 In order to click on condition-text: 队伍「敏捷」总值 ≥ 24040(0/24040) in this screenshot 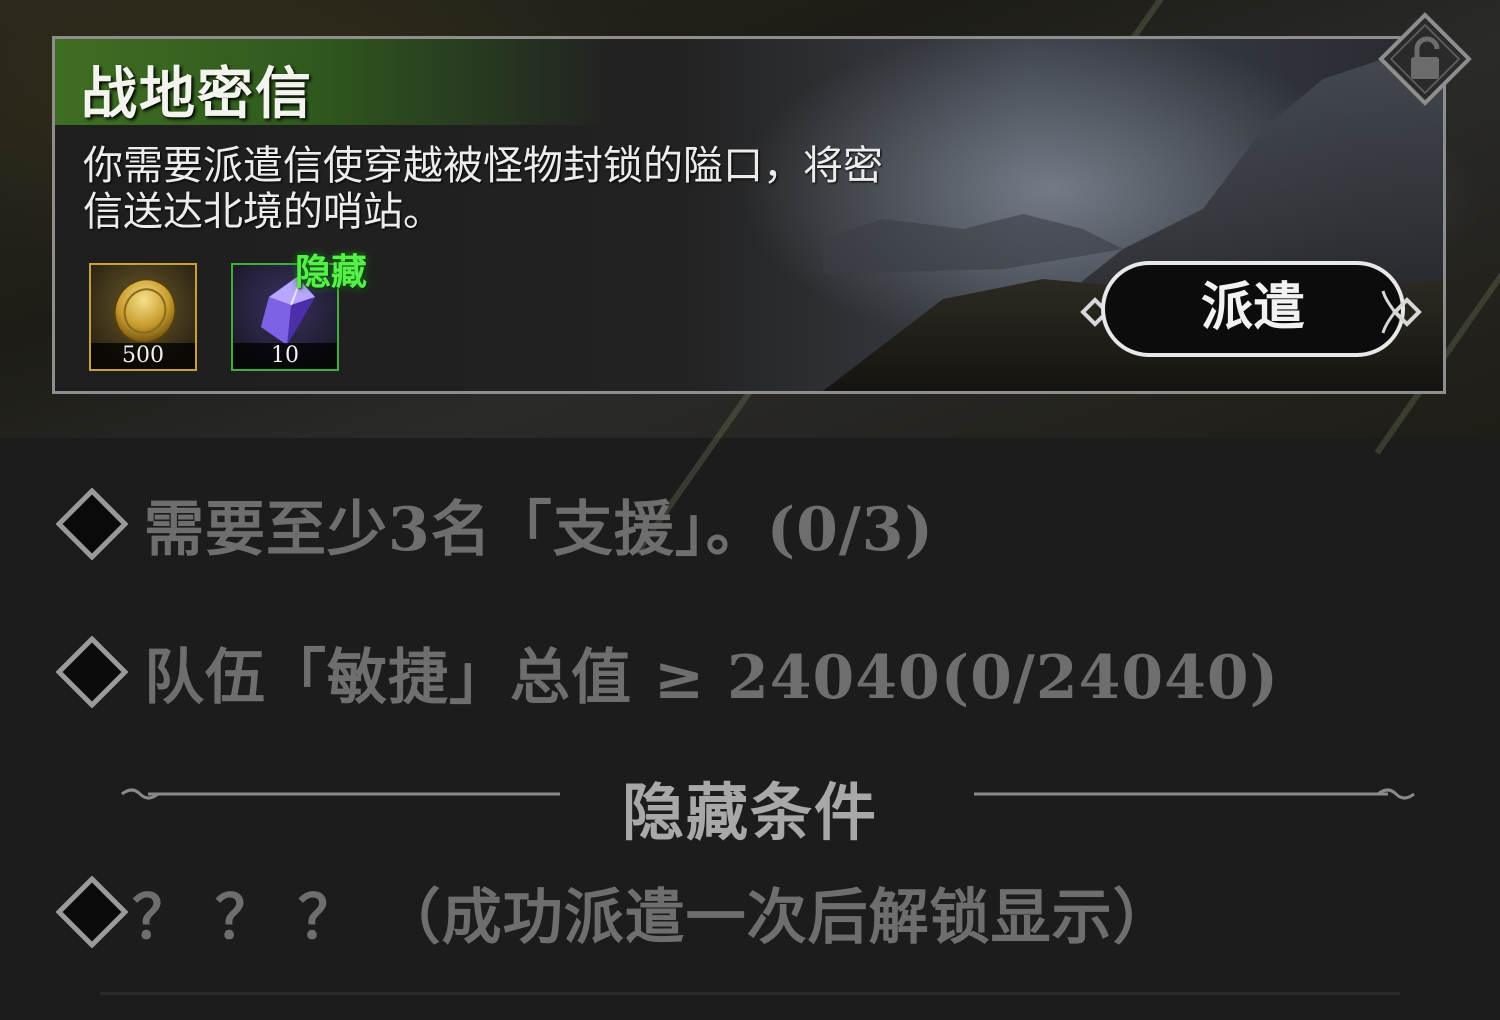, I will do `click(711, 677)`.